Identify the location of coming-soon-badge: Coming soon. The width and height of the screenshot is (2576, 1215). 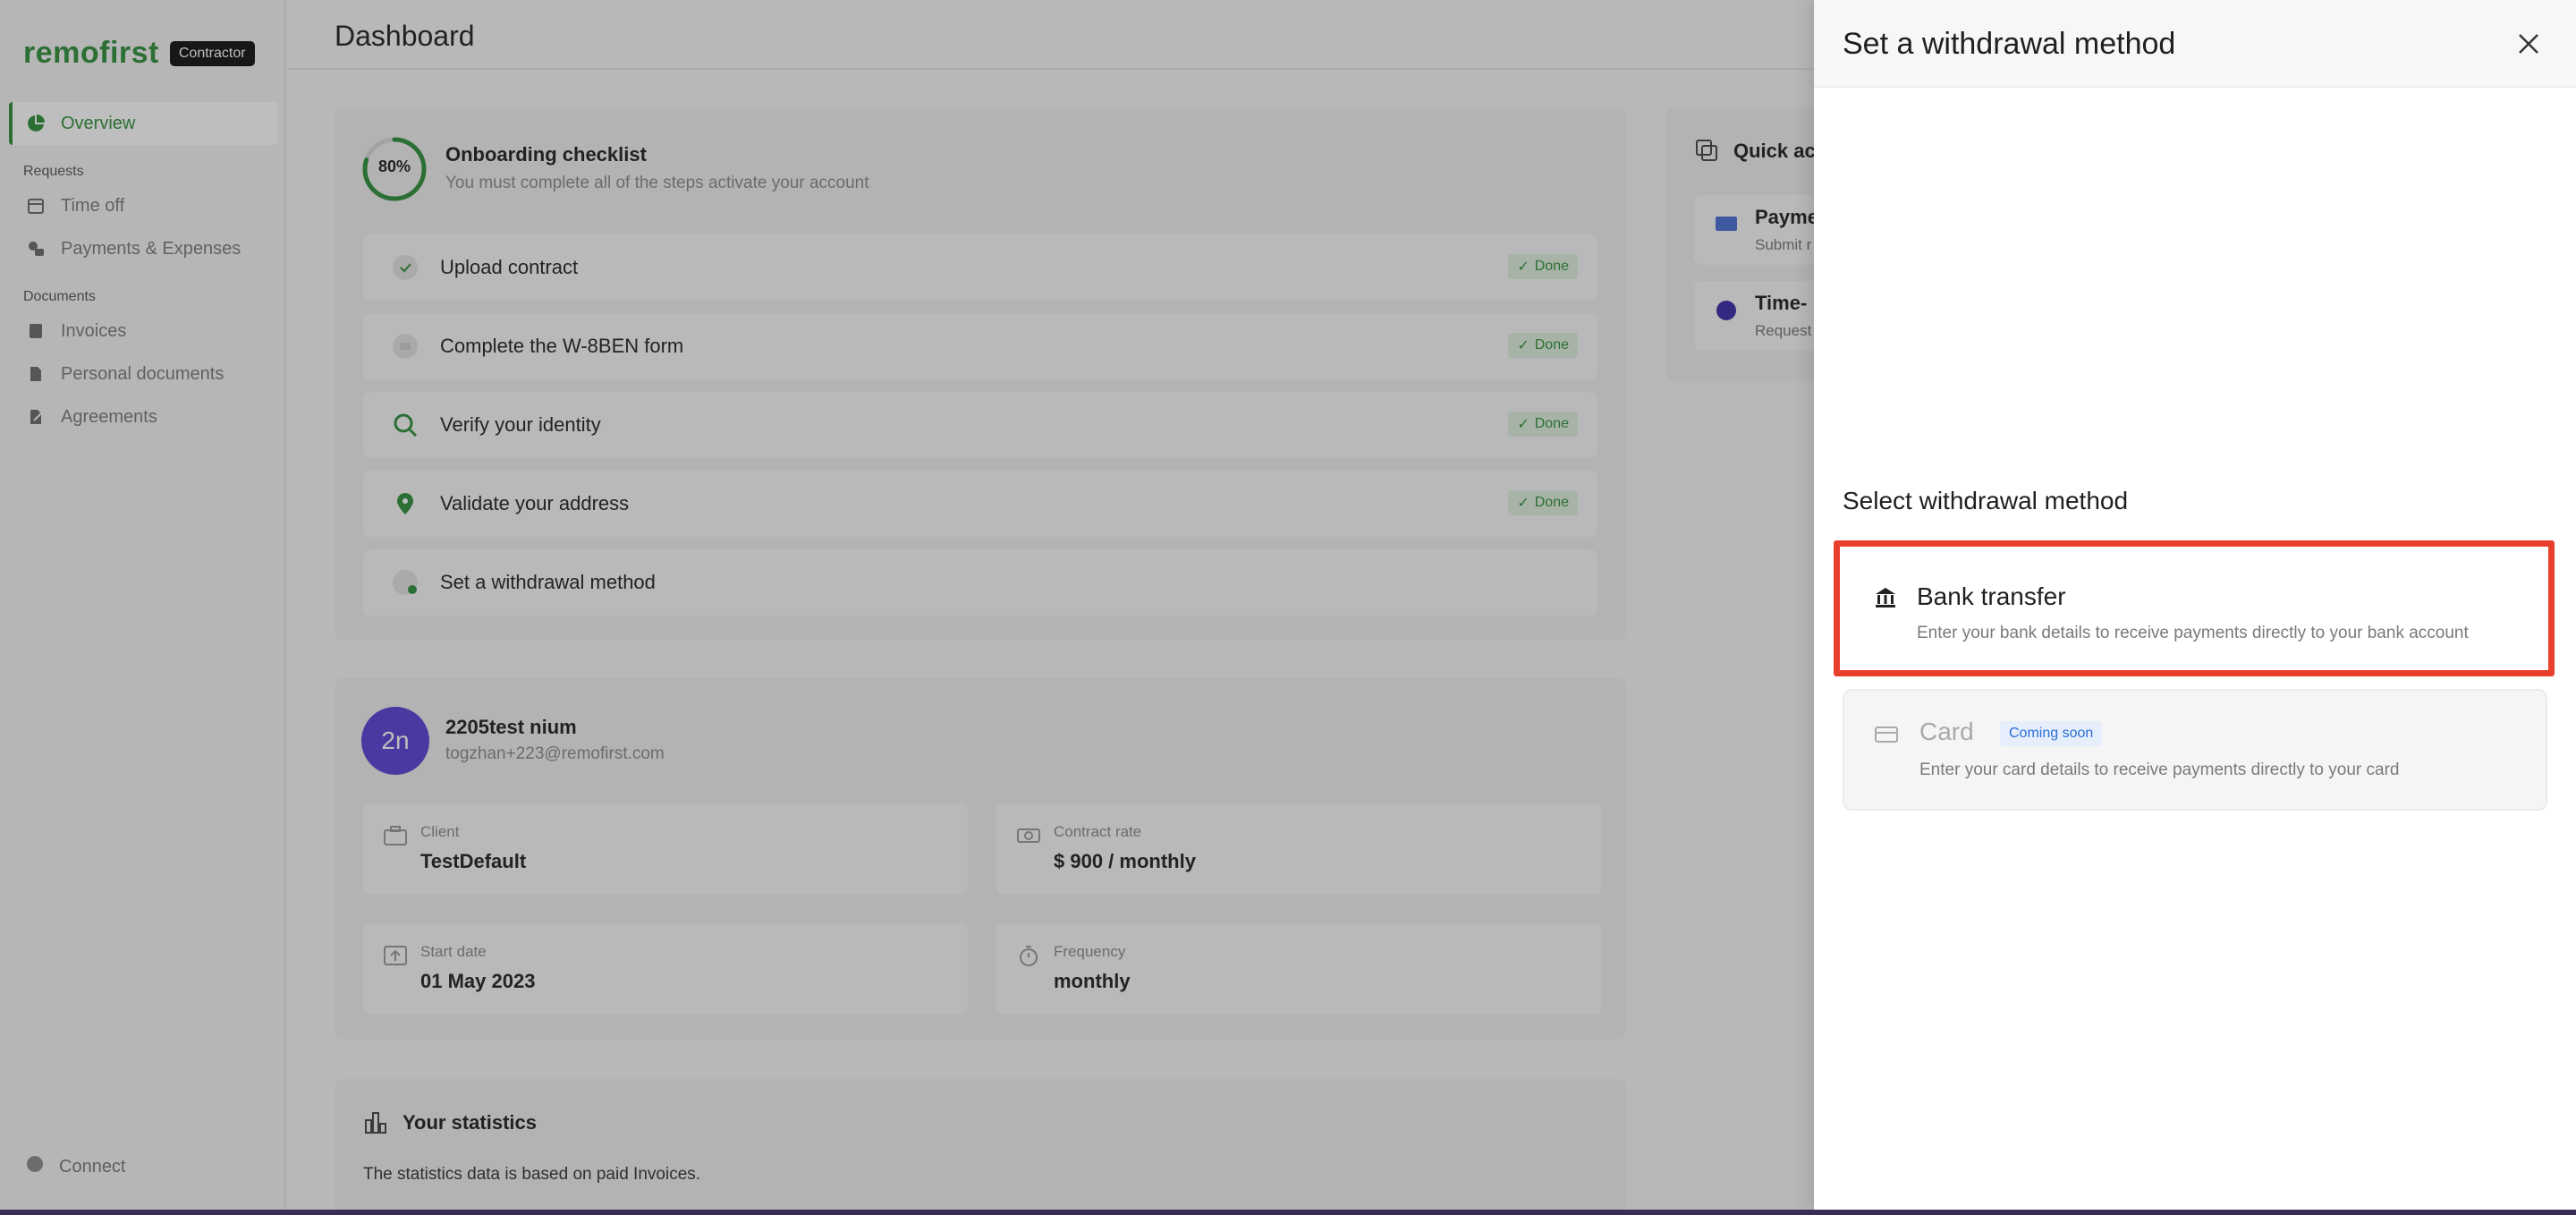
(2051, 734).